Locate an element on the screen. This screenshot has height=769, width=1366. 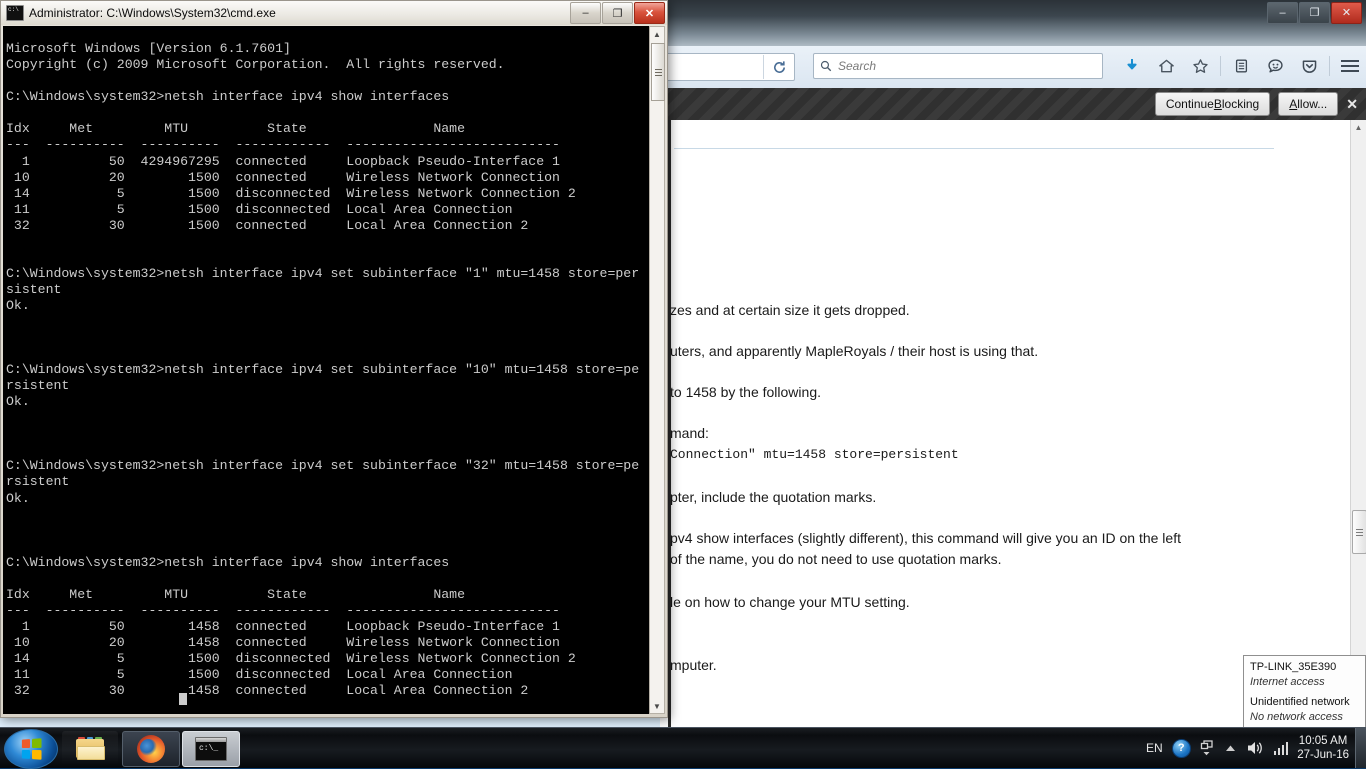
page-scrollbar: ▲ is located at coordinates (1358, 424).